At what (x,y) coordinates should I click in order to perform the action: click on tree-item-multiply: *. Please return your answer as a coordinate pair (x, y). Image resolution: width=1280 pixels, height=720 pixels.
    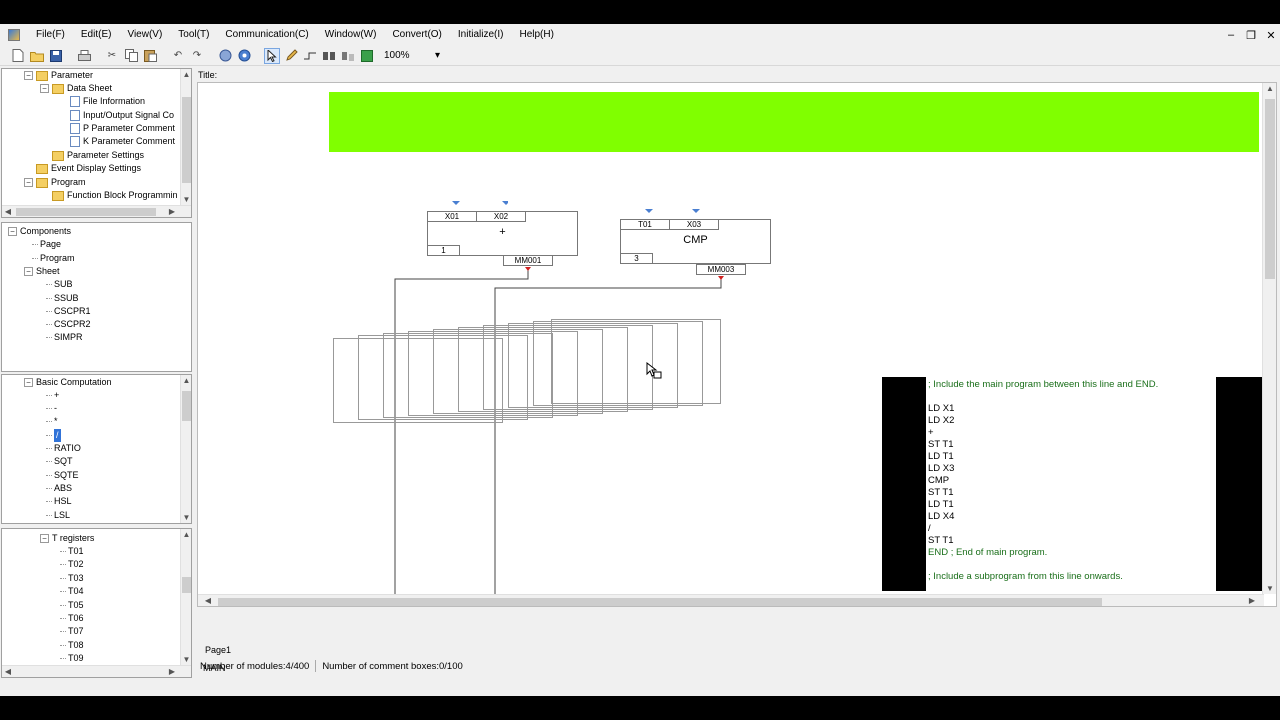
    Looking at the image, I should click on (52, 421).